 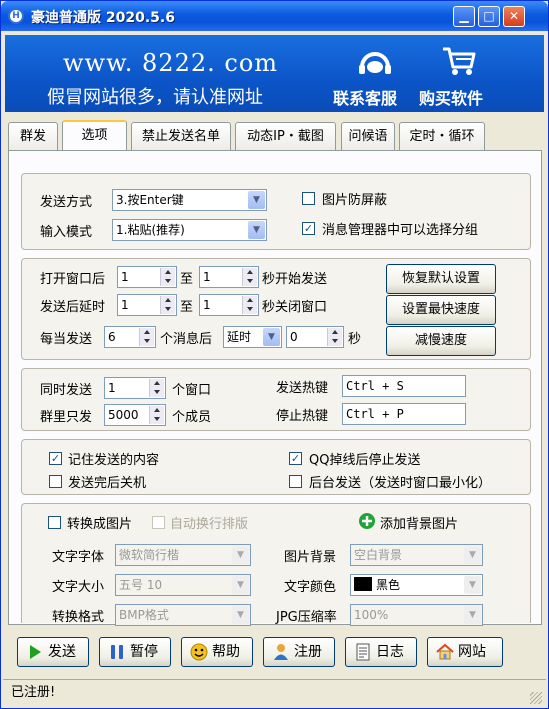 I want to click on background-label: 图片背景, so click(x=310, y=557).